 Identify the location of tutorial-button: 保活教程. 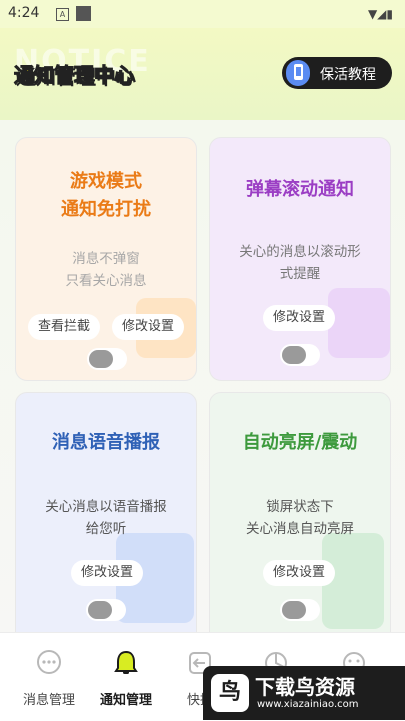
(337, 73).